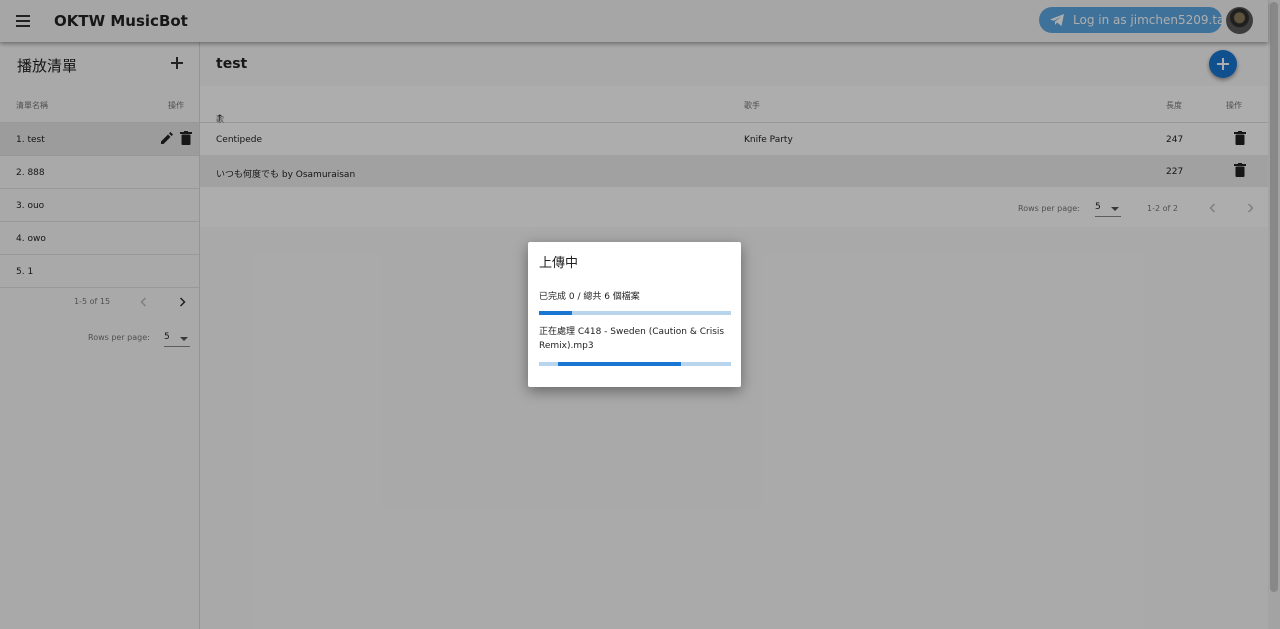 The height and width of the screenshot is (629, 1280). Describe the element at coordinates (555, 313) in the screenshot. I see `overall-progress-fill` at that location.